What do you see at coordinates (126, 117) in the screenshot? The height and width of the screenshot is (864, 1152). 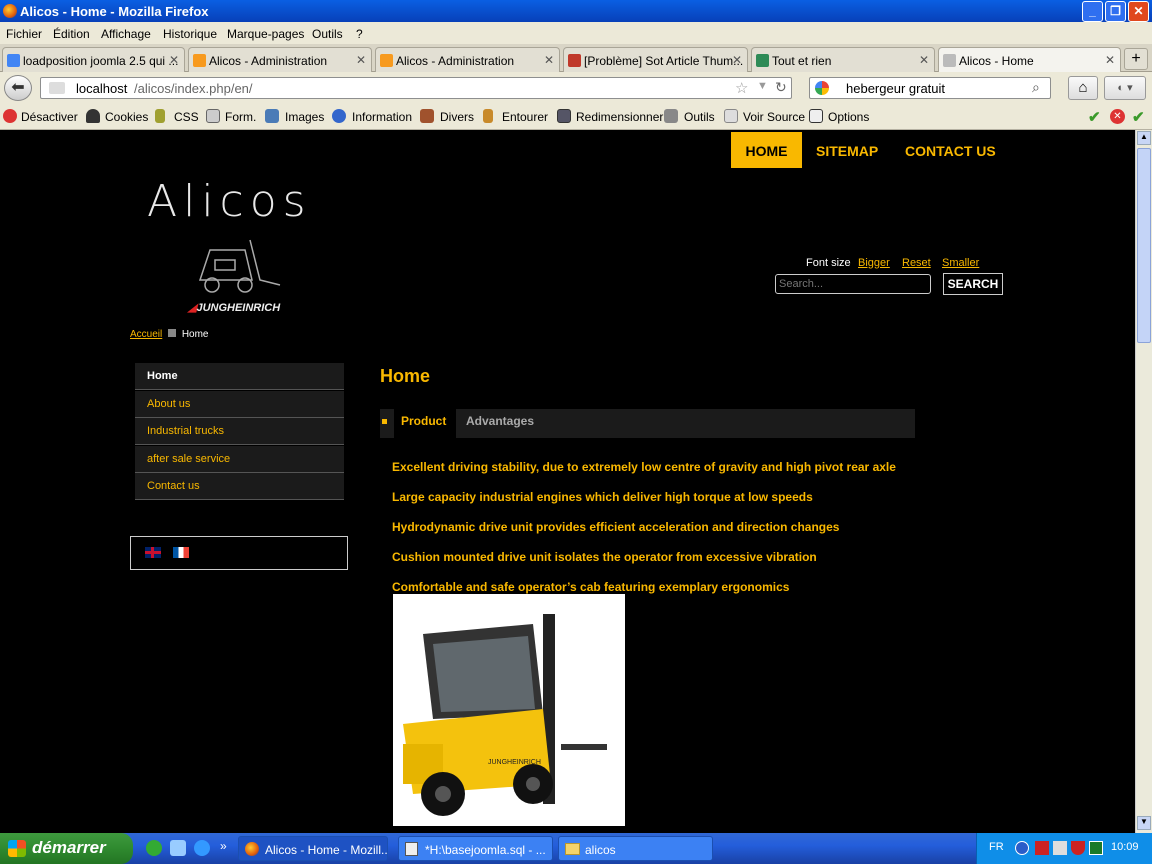 I see `toolbar-cookies: Cookies` at bounding box center [126, 117].